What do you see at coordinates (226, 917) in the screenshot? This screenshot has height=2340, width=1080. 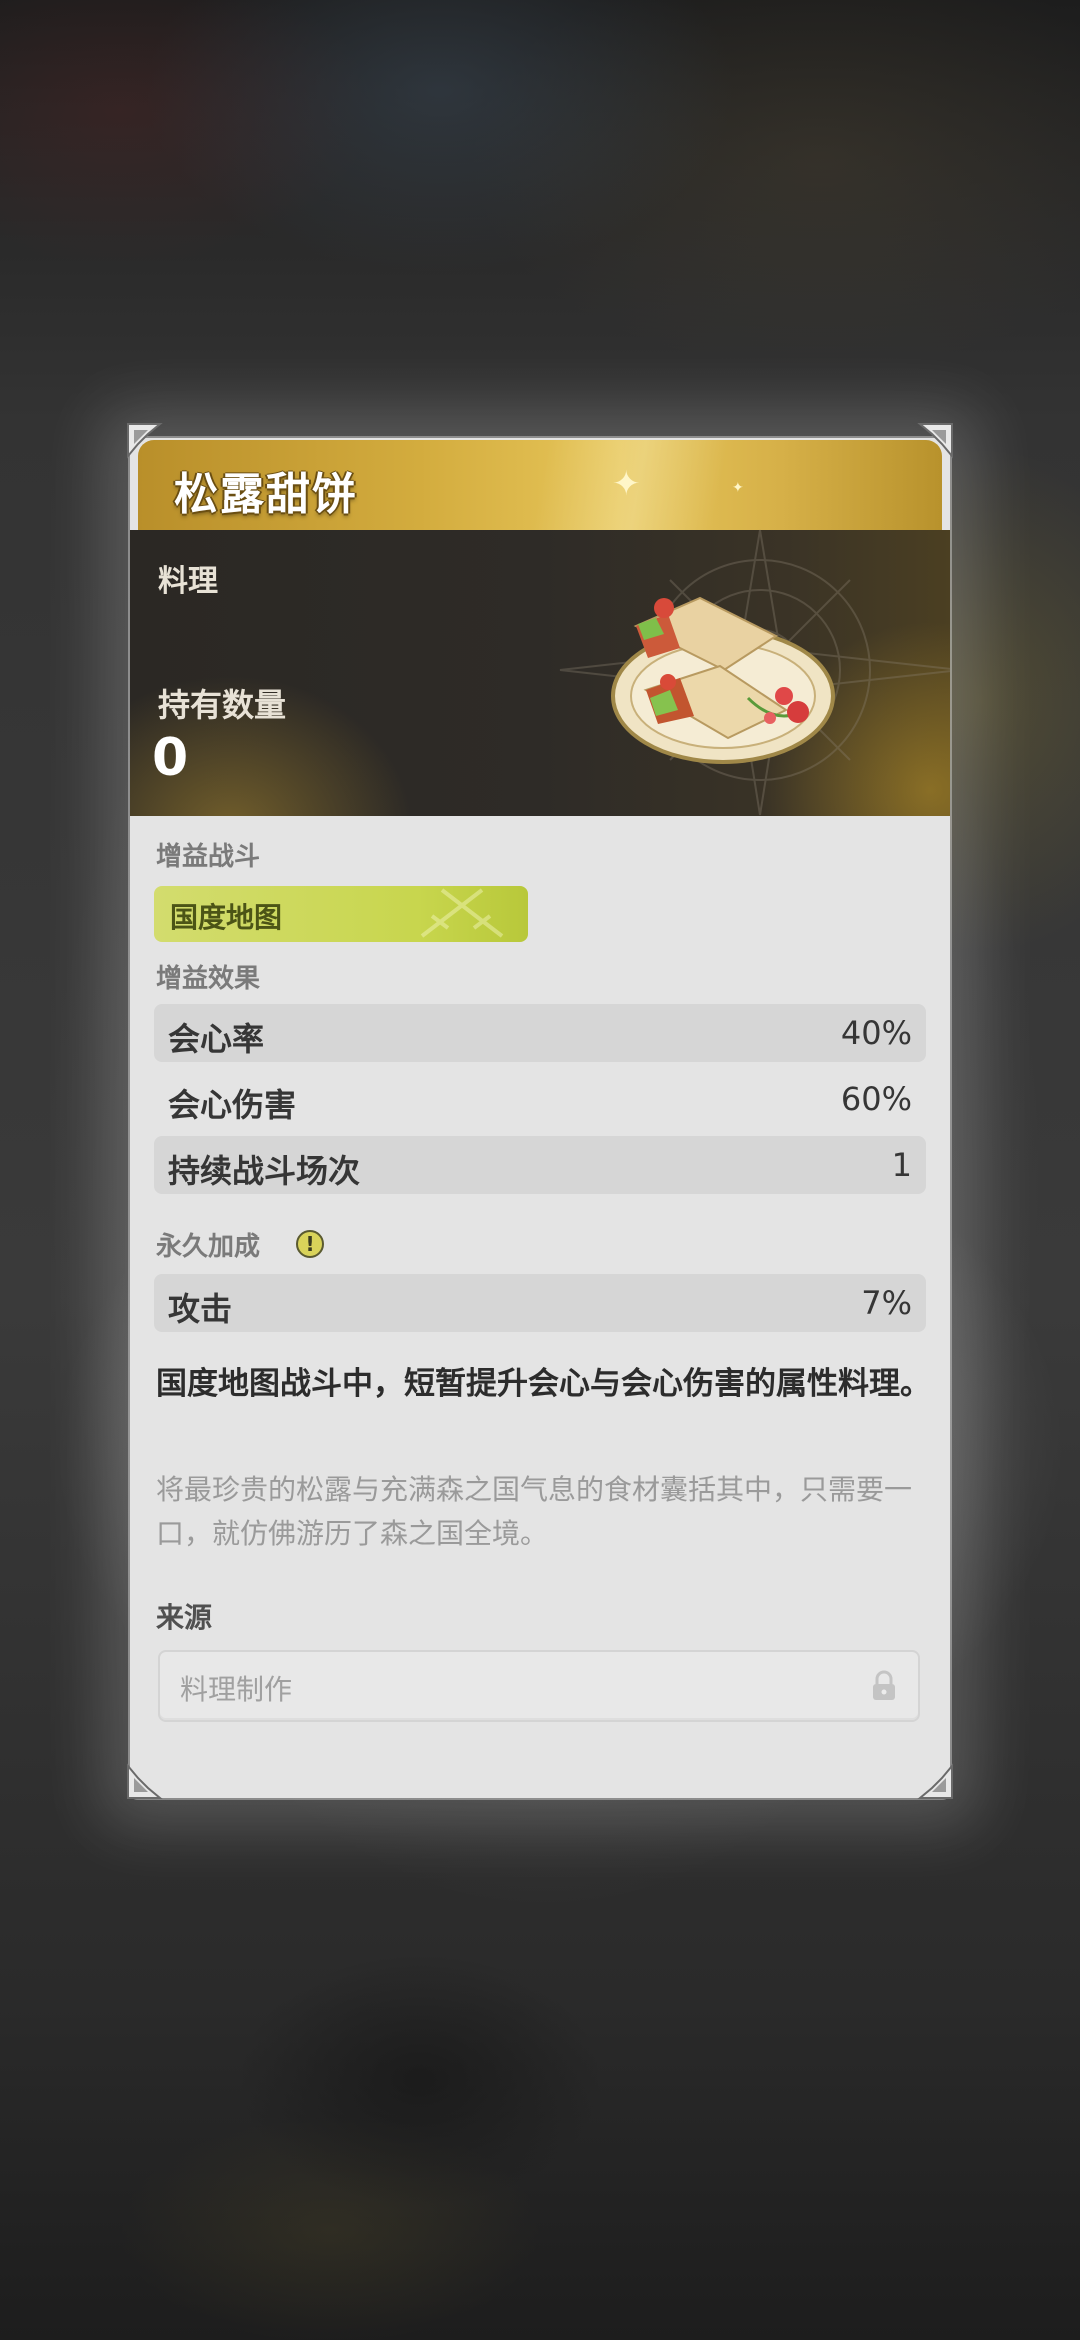 I see `battle-type-text: 国度地图` at bounding box center [226, 917].